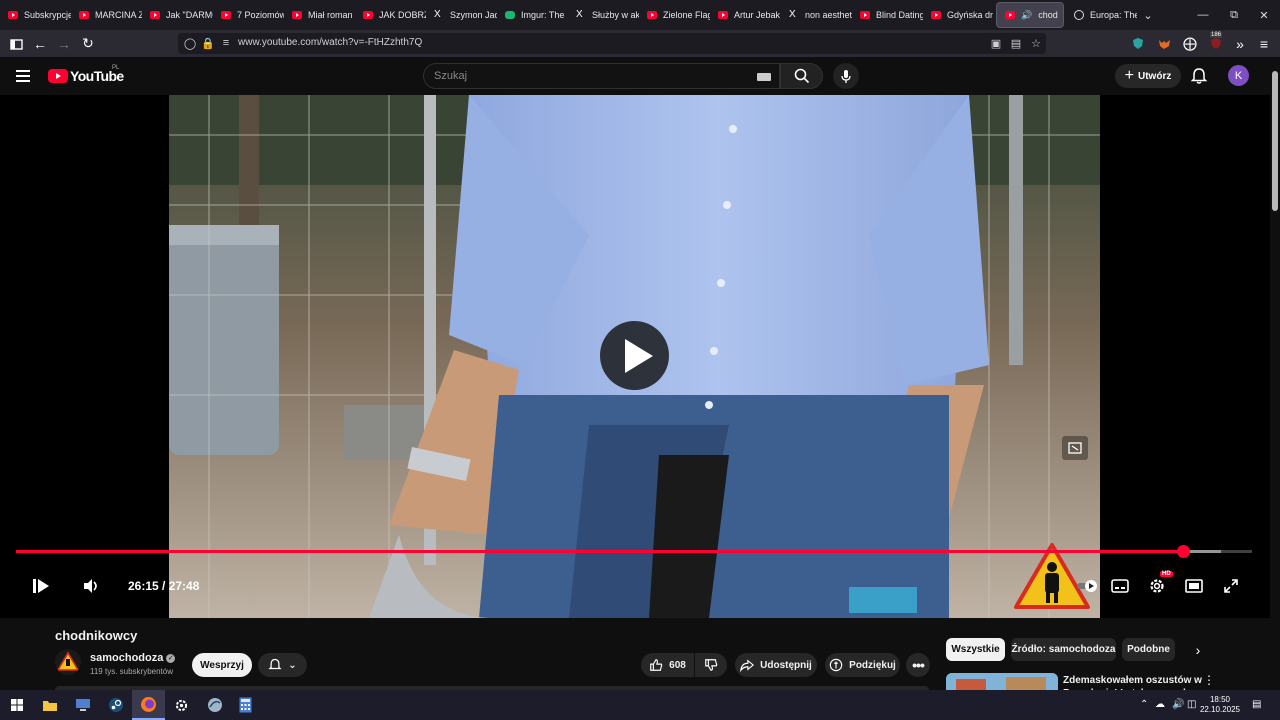 This screenshot has width=1280, height=720. What do you see at coordinates (88, 43) in the screenshot?
I see `reload-button: ↻` at bounding box center [88, 43].